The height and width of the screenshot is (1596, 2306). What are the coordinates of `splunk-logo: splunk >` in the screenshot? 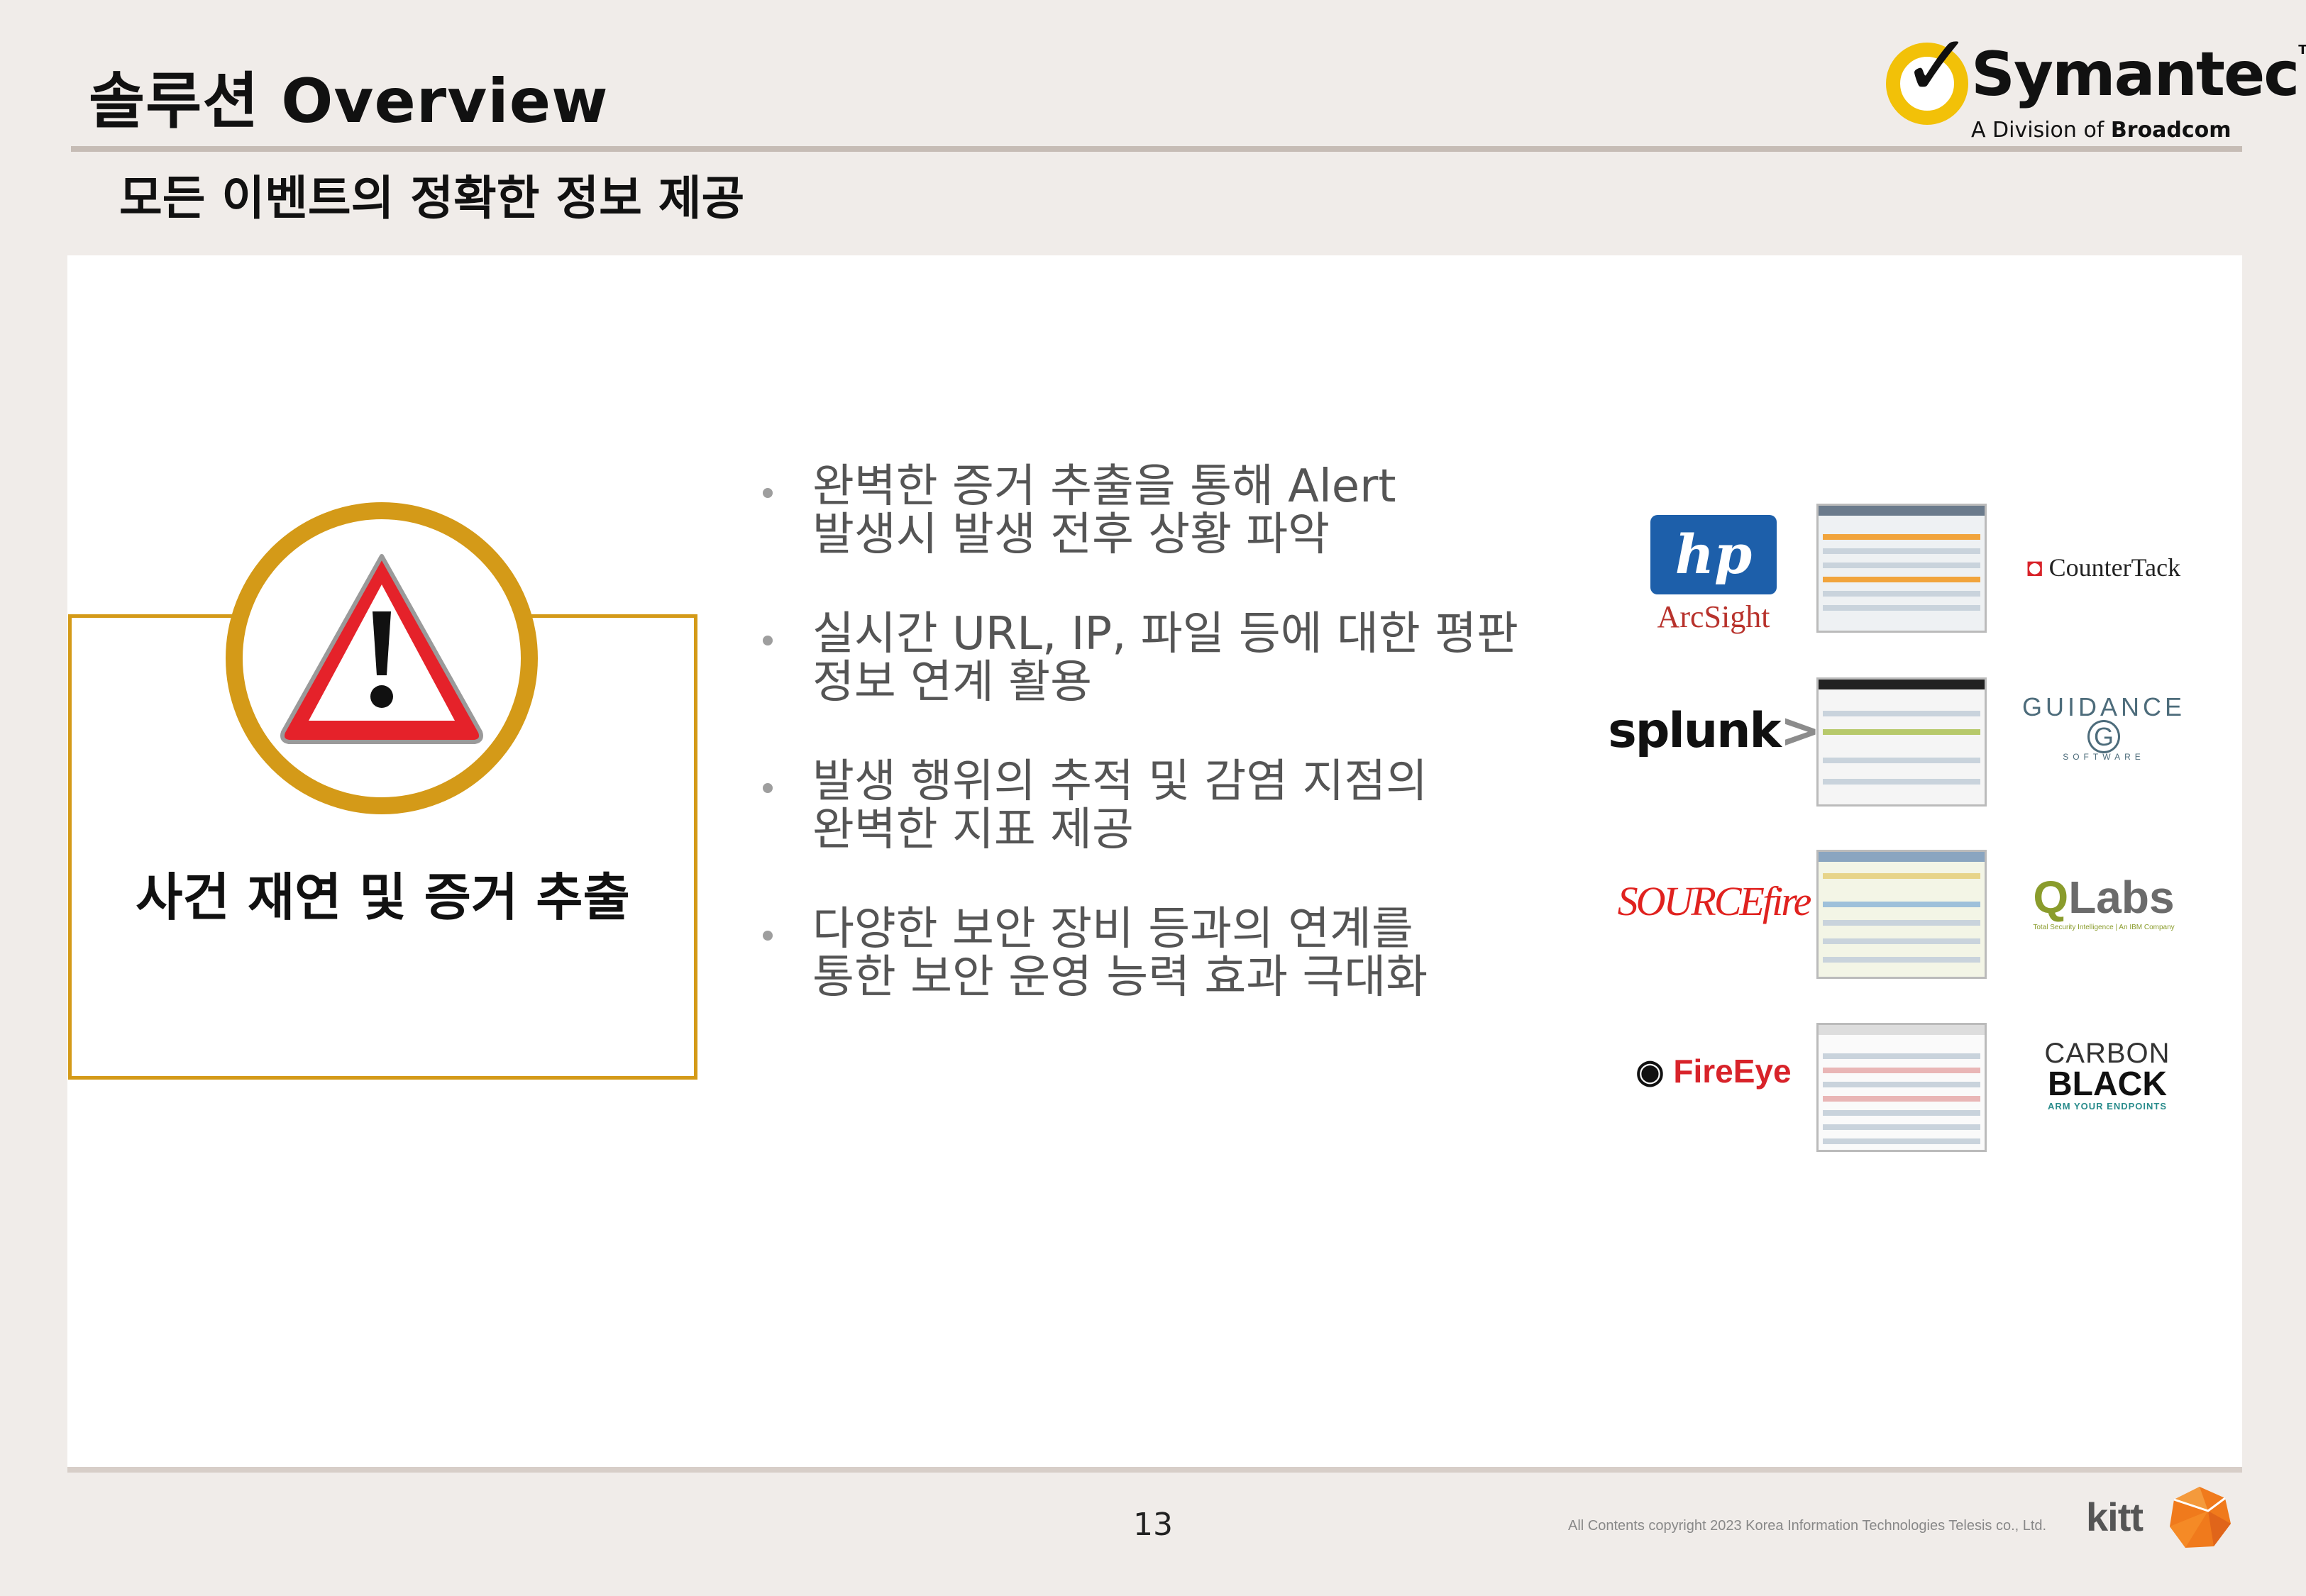 It's located at (1714, 731).